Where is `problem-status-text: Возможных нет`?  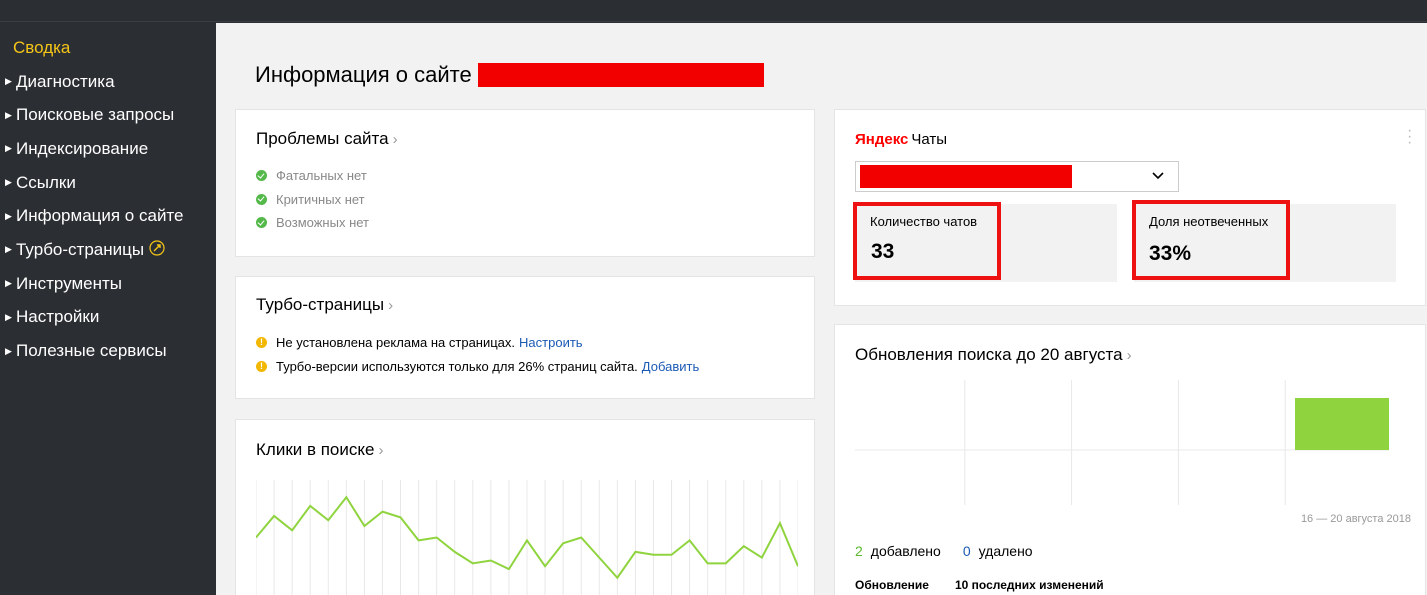 problem-status-text: Возможных нет is located at coordinates (322, 223).